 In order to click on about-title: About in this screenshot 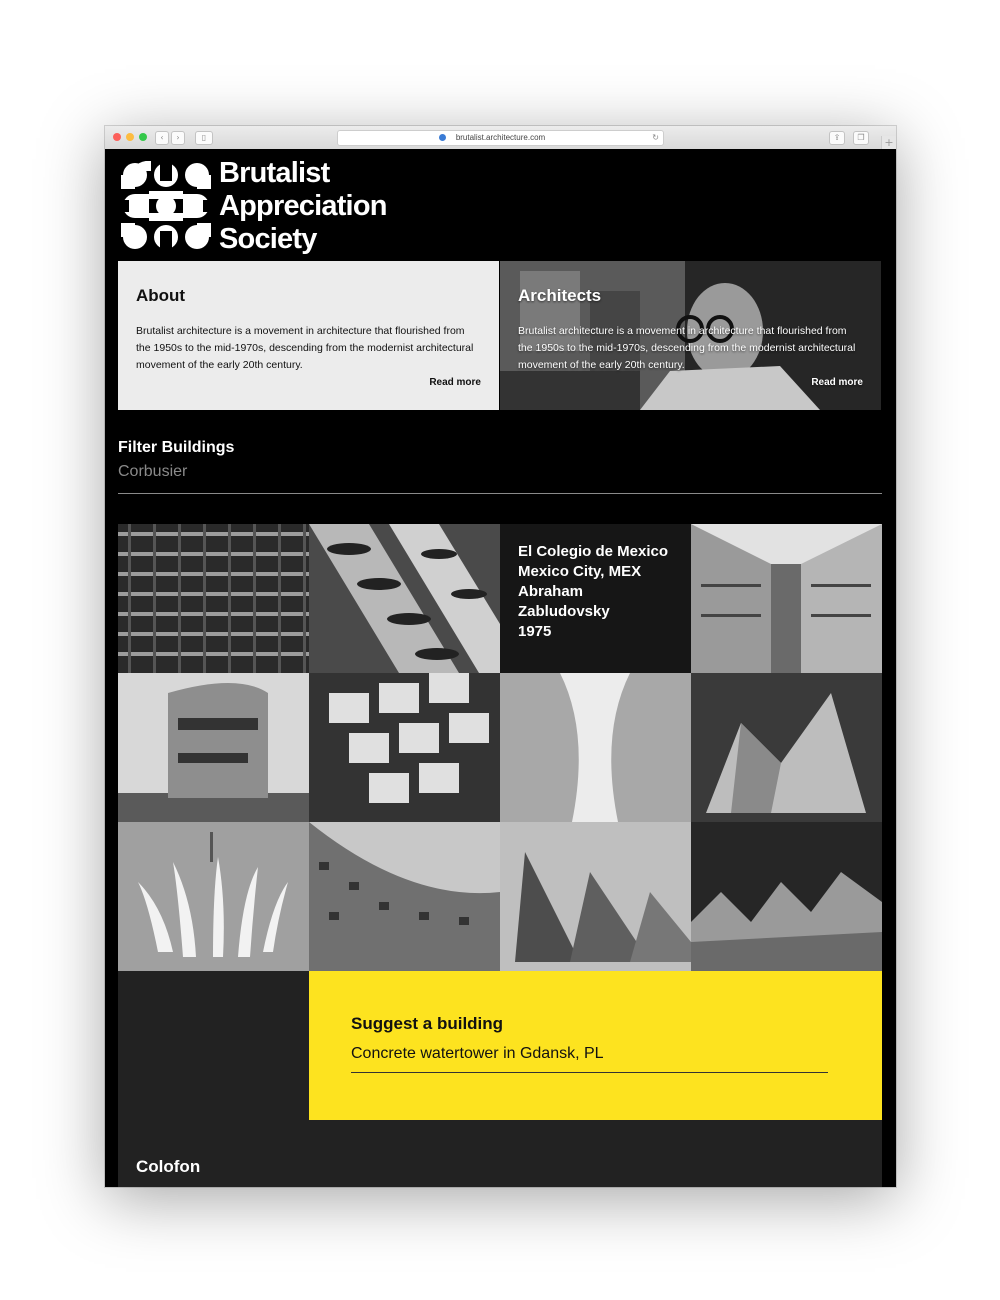, I will do `click(161, 295)`.